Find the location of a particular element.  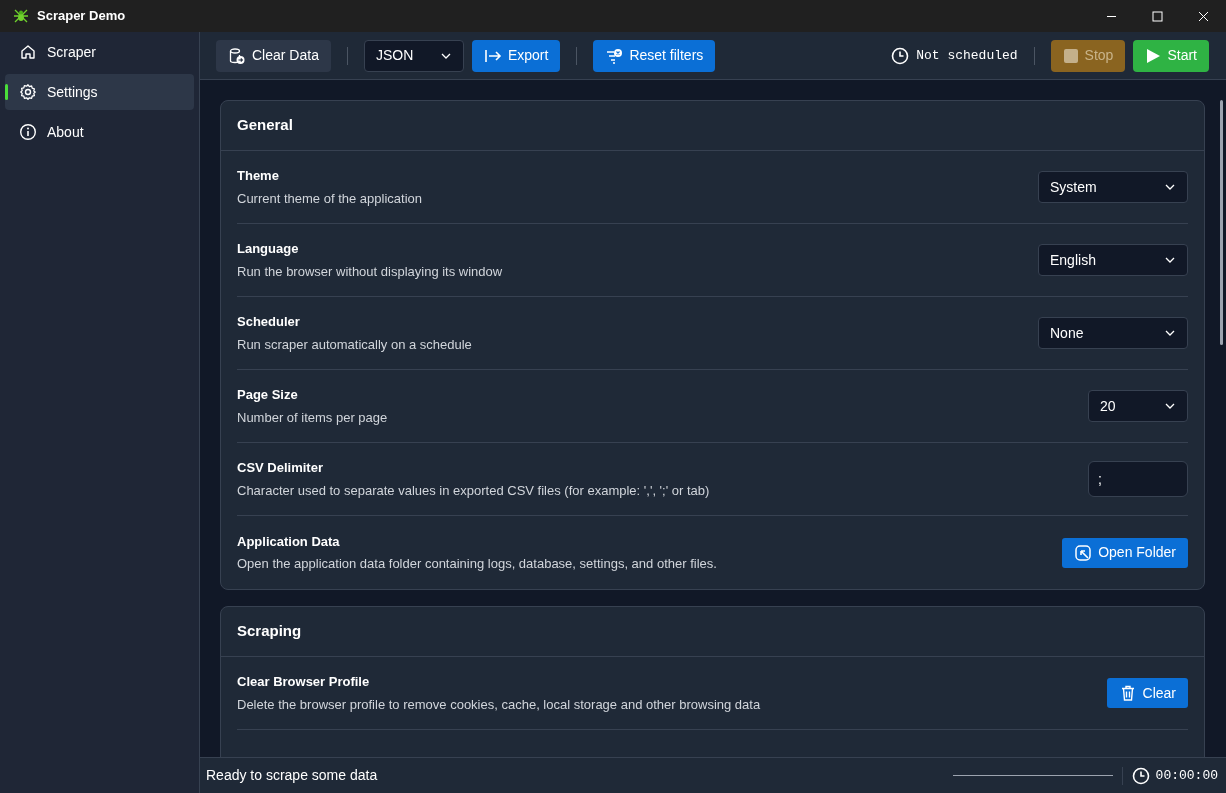

input-field: ; is located at coordinates (1138, 479).